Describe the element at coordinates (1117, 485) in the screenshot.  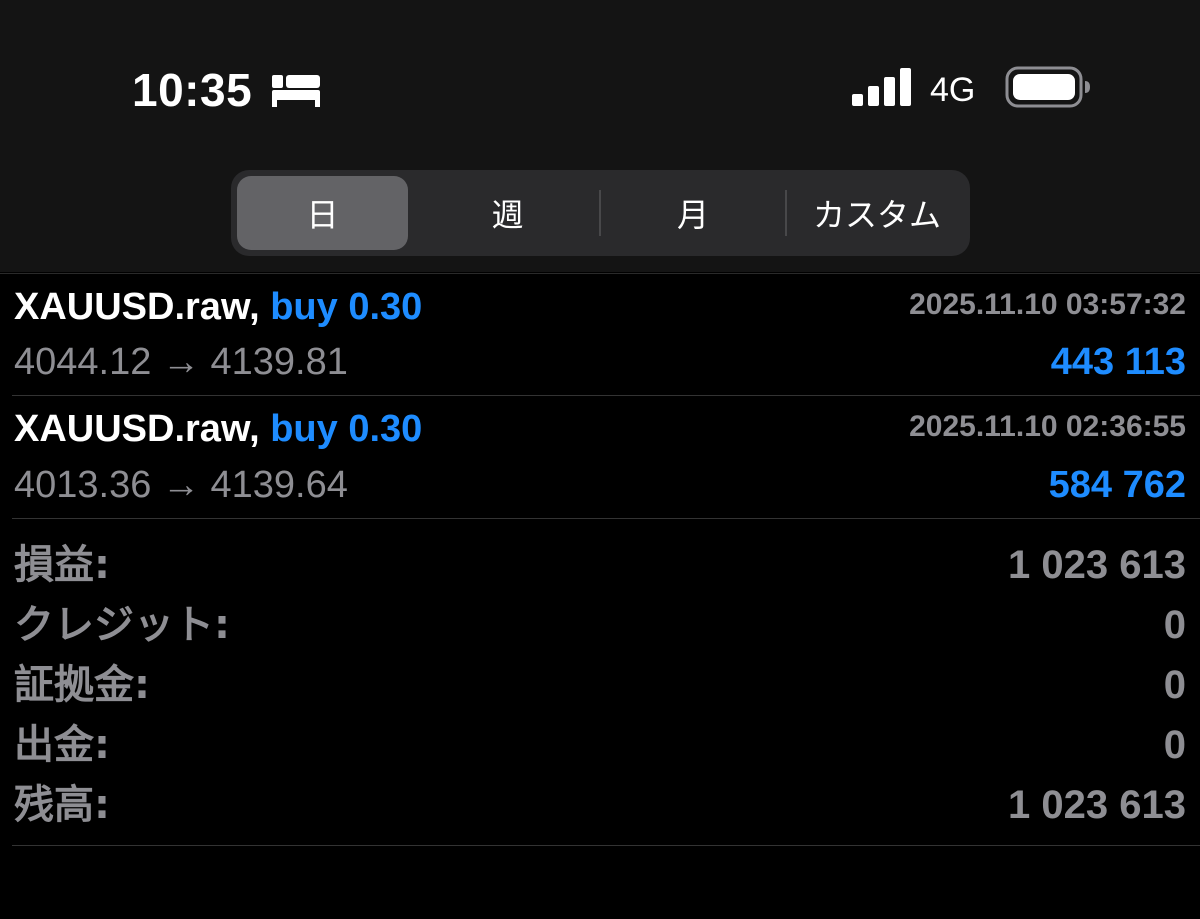
I see `trade-profit: 584 762` at that location.